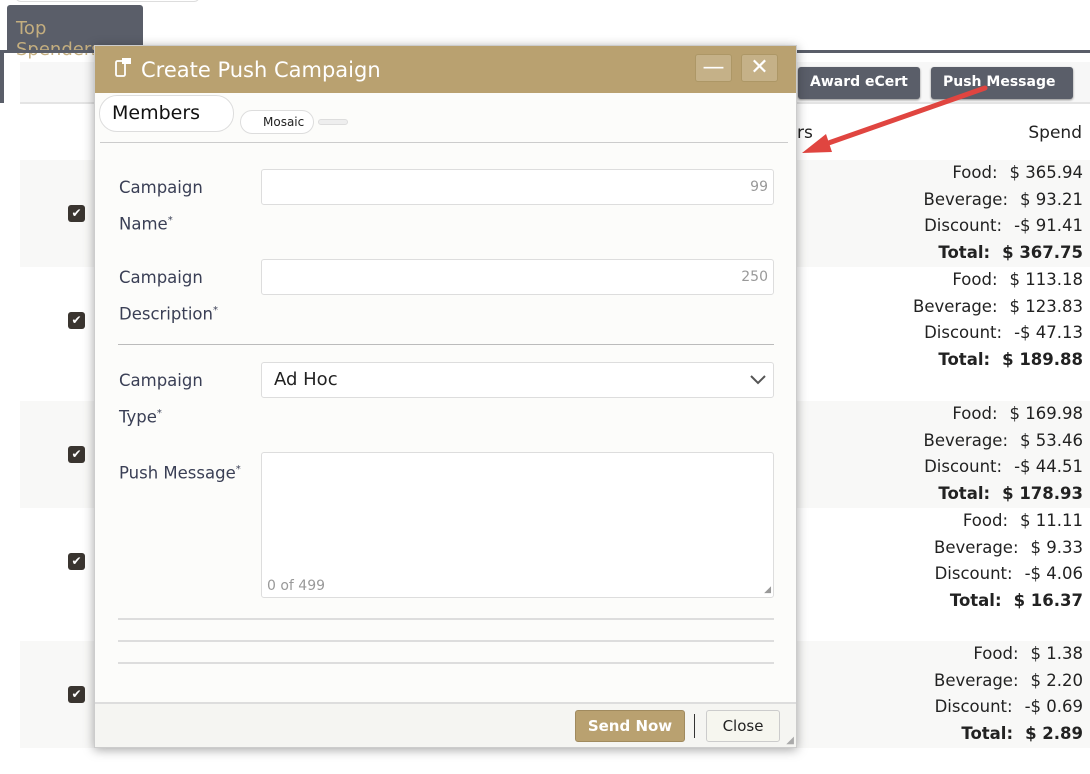 Image resolution: width=1090 pixels, height=774 pixels. Describe the element at coordinates (1051, 520) in the screenshot. I see `food-value: $ 11.11` at that location.